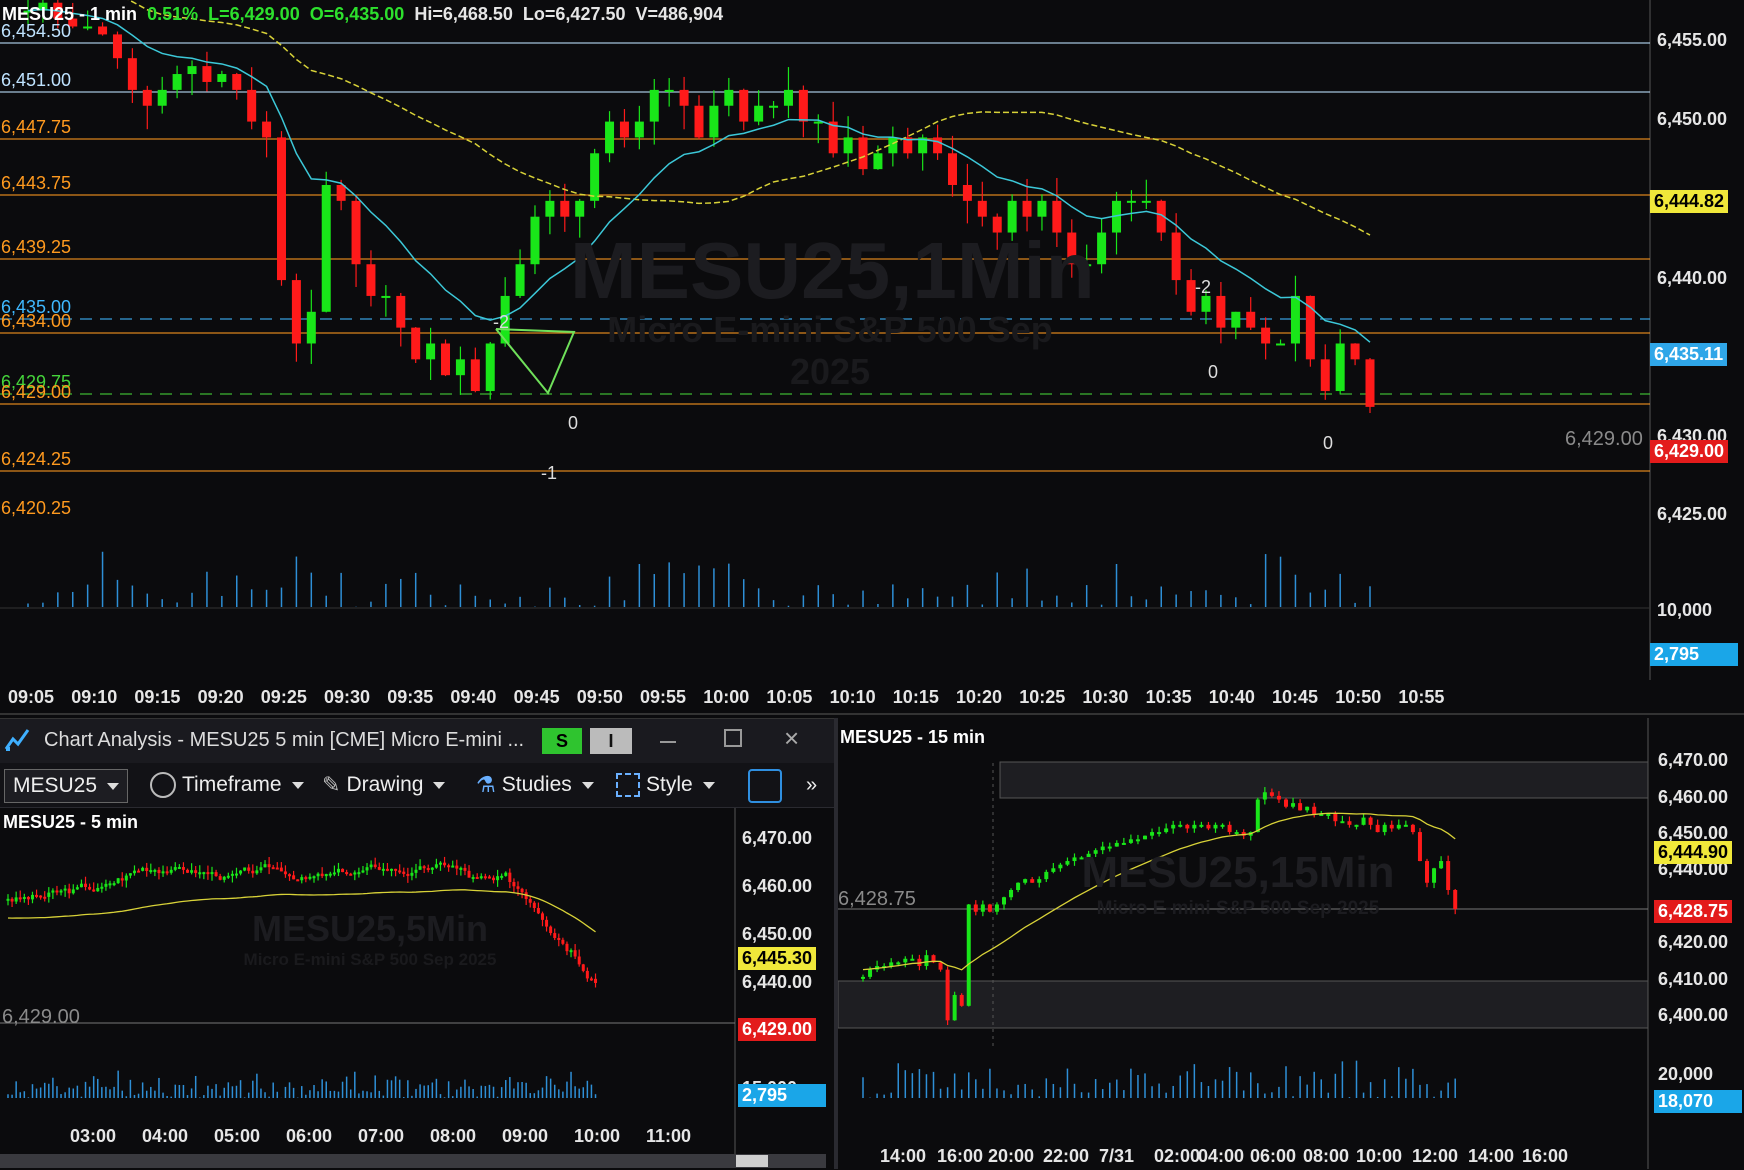  What do you see at coordinates (36, 459) in the screenshot?
I see `price-level-label: 6,424.25` at bounding box center [36, 459].